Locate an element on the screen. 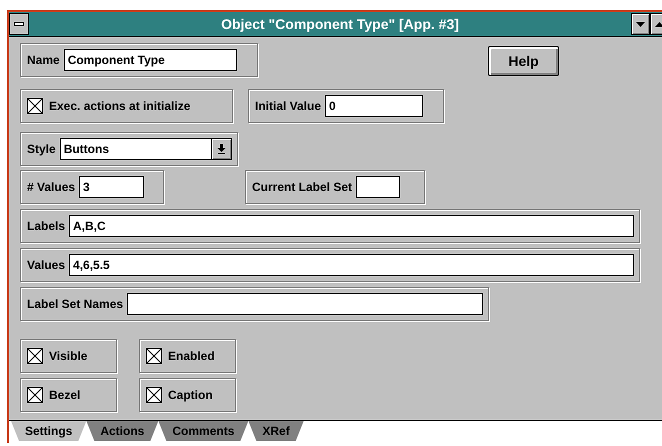  current-label-set-field is located at coordinates (378, 187).